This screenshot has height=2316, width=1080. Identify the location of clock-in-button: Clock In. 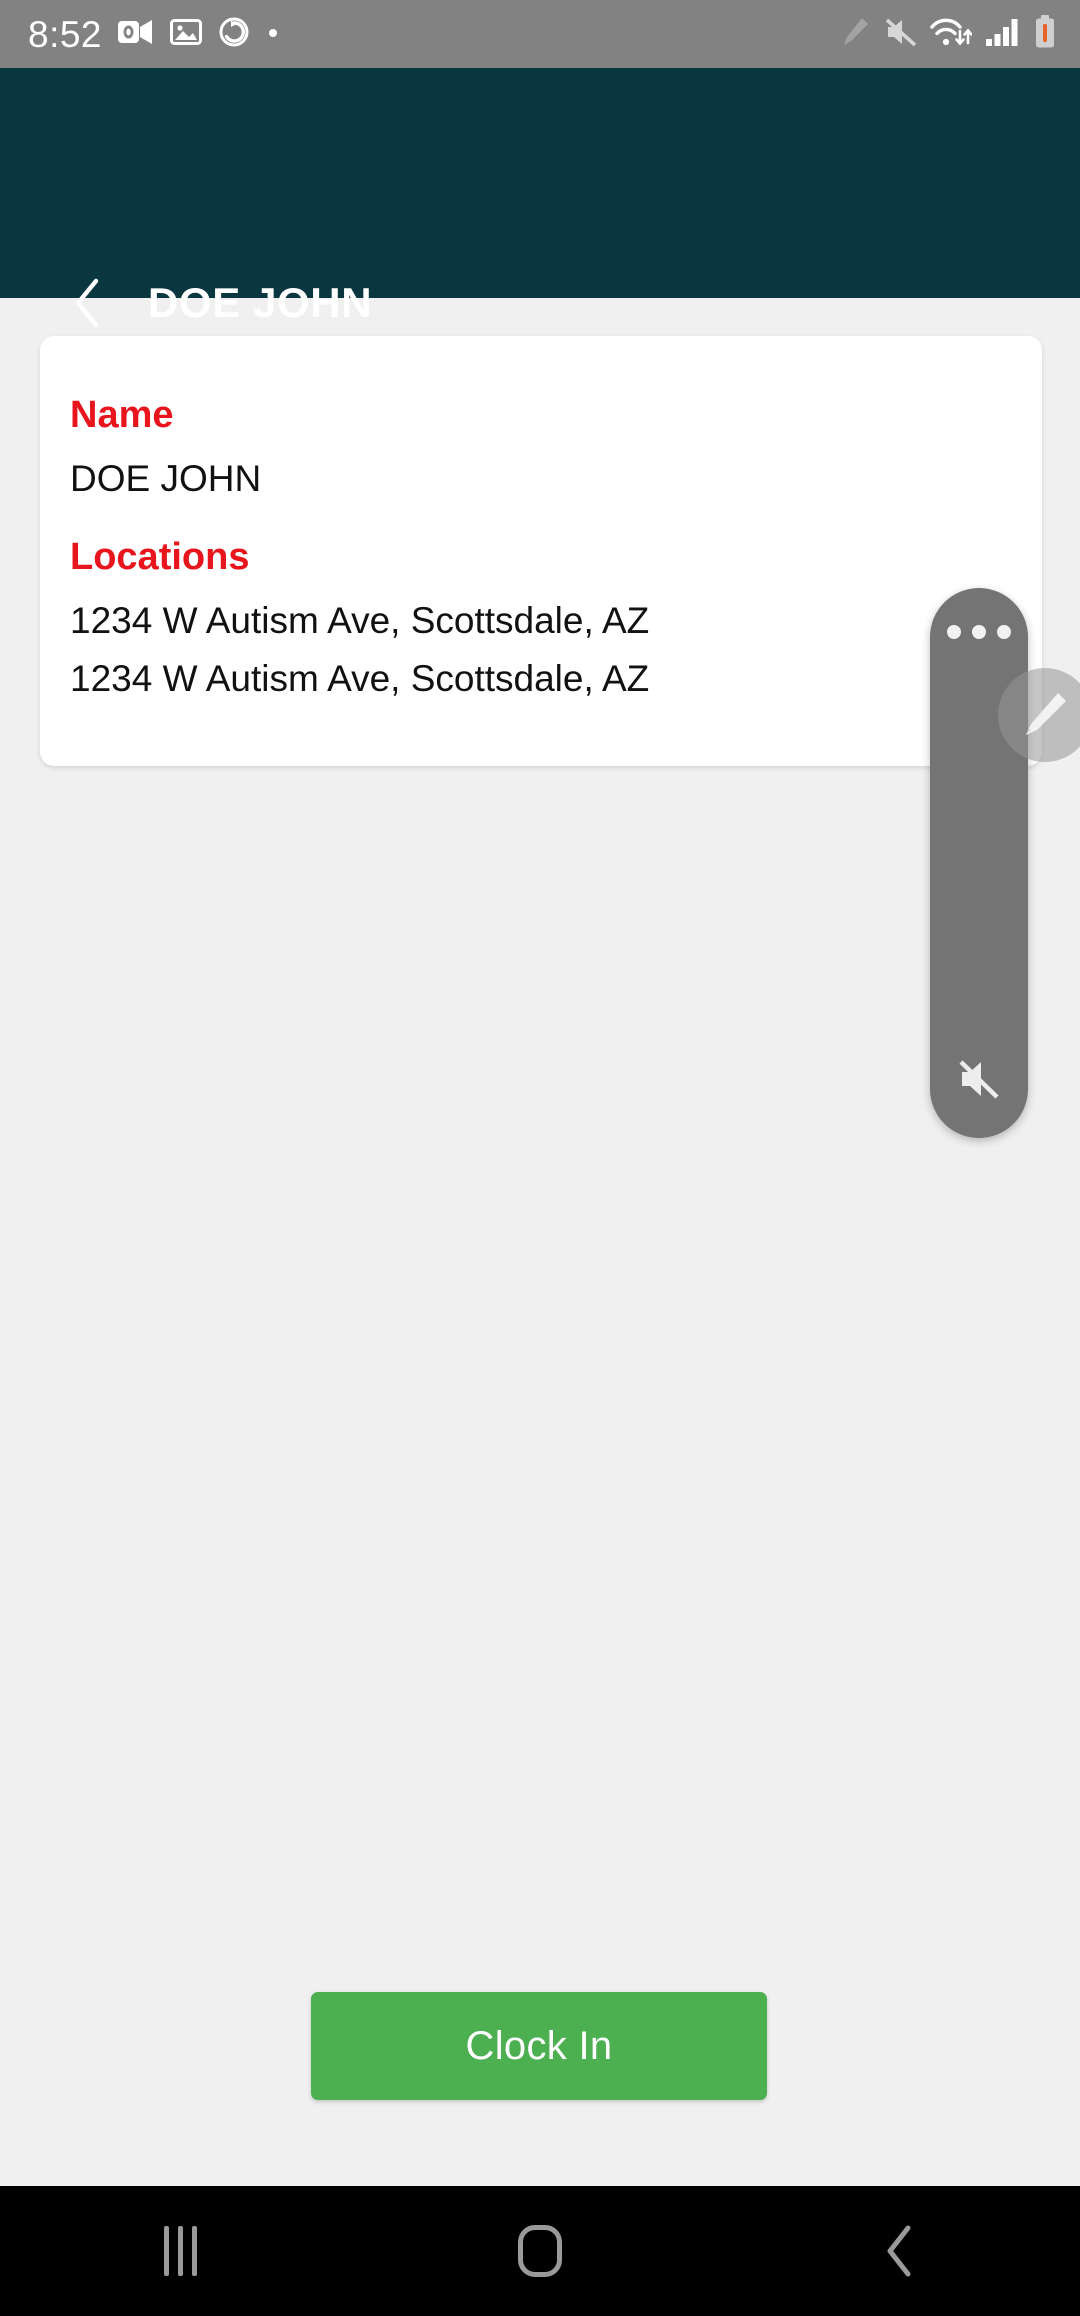
(539, 2046).